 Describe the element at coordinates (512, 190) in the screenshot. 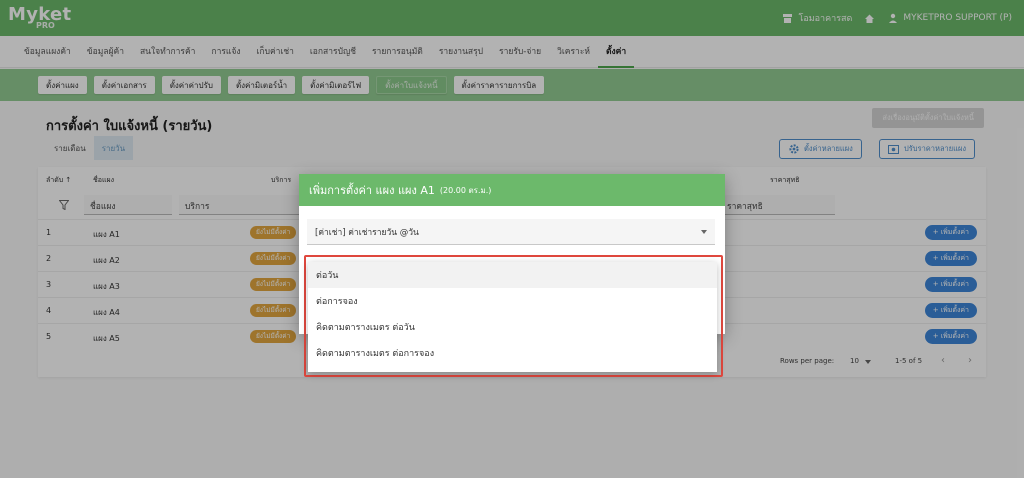

I see `dialog-header: เพิ่มการตั้งค่า แผง แผง A1 (20.00 ตร.ม.)` at that location.